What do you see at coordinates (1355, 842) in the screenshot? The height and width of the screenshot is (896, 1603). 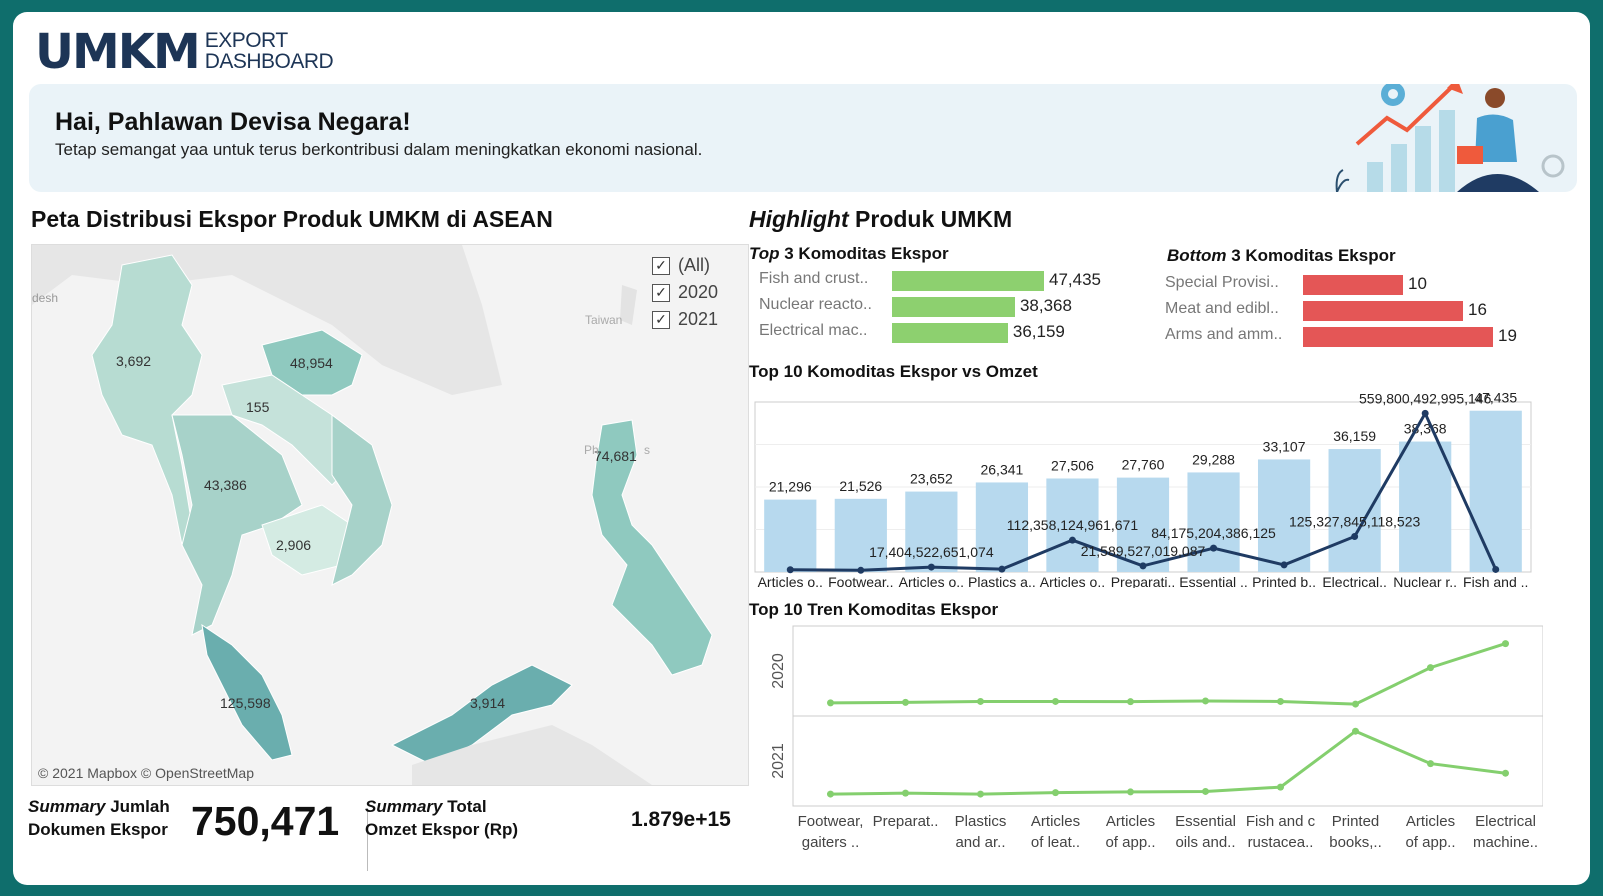 I see `trend-category-label: books,..` at bounding box center [1355, 842].